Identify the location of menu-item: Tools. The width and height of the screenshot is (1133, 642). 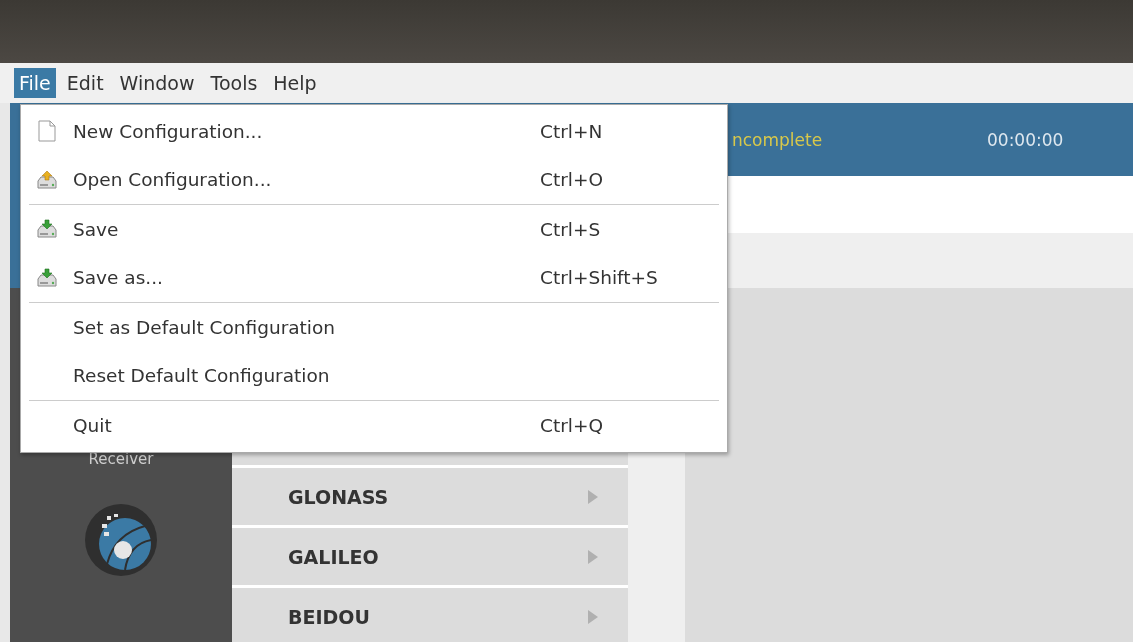
(234, 83).